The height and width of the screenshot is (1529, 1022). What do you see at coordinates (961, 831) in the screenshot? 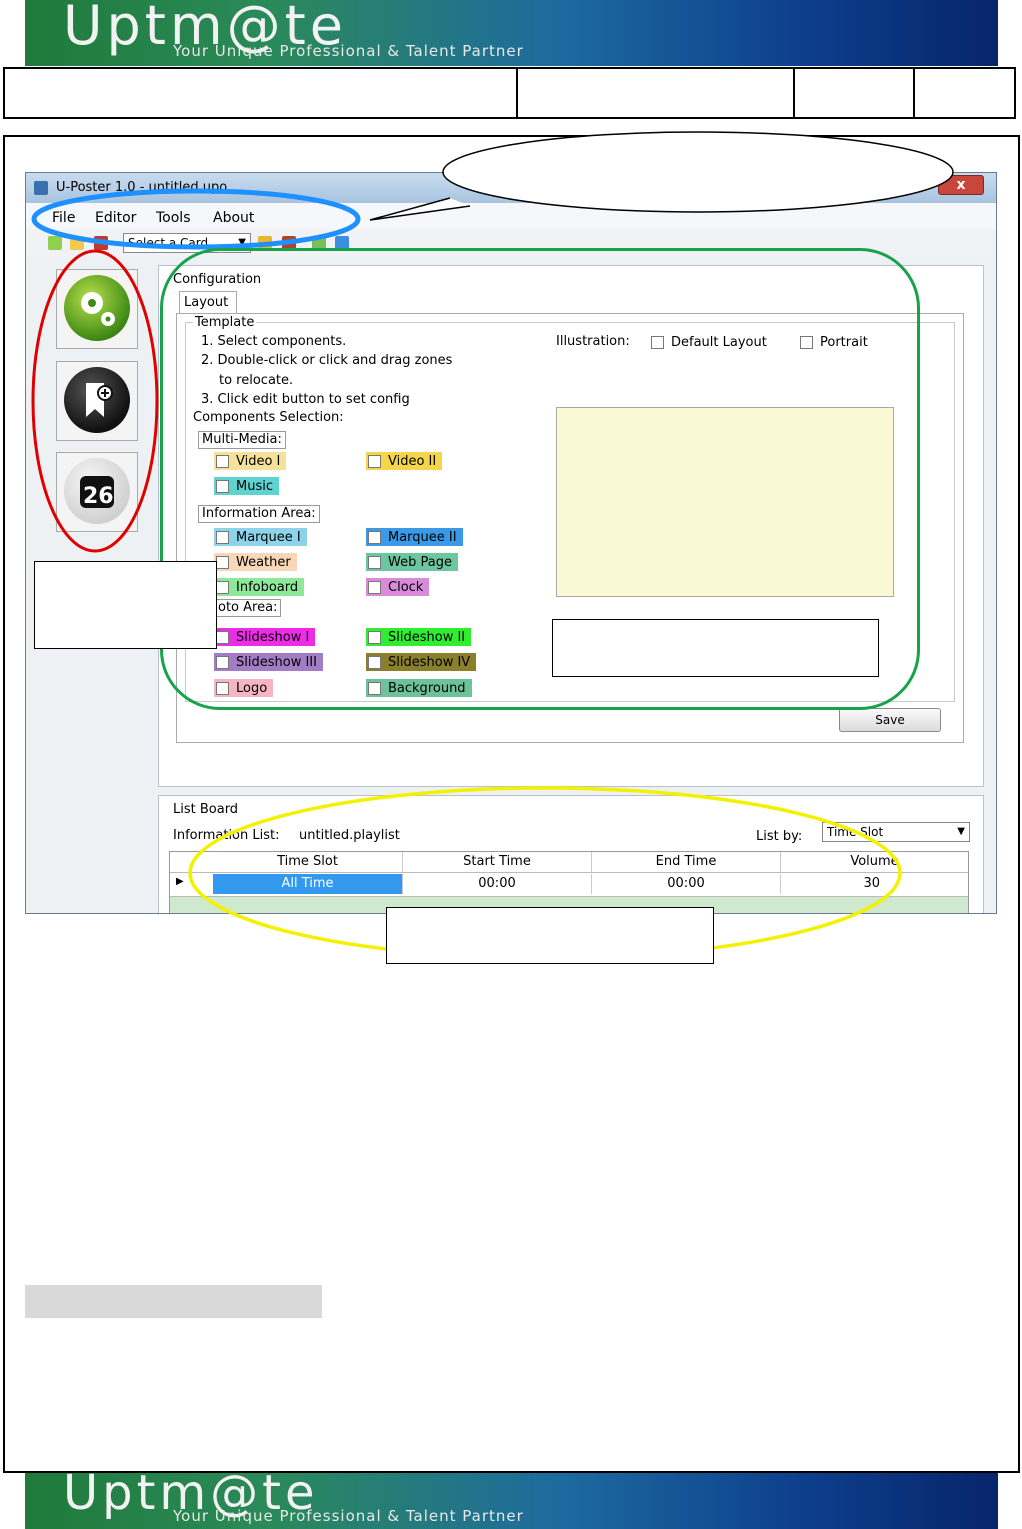
I see `chevron-down-icon: ▼` at bounding box center [961, 831].